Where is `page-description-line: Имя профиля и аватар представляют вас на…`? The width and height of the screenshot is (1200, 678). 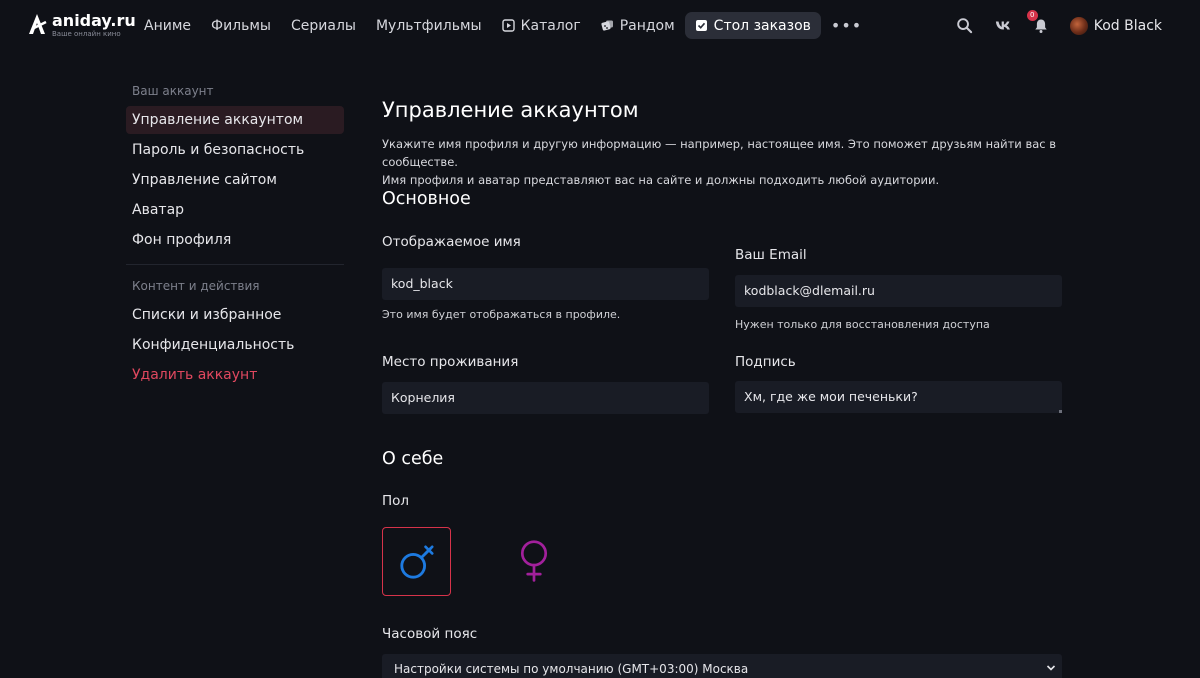 page-description-line: Имя профиля и аватар представляют вас на… is located at coordinates (661, 180).